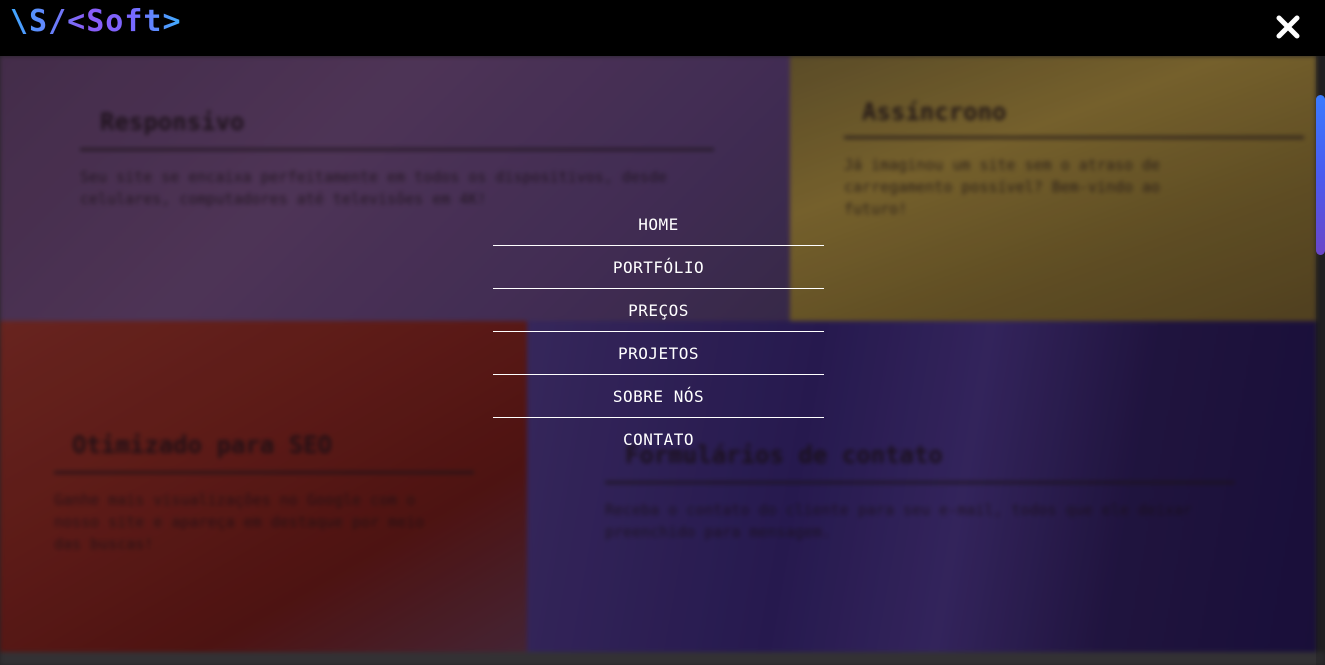 This screenshot has height=665, width=1325. Describe the element at coordinates (658, 224) in the screenshot. I see `menu-item-home: HOME` at that location.